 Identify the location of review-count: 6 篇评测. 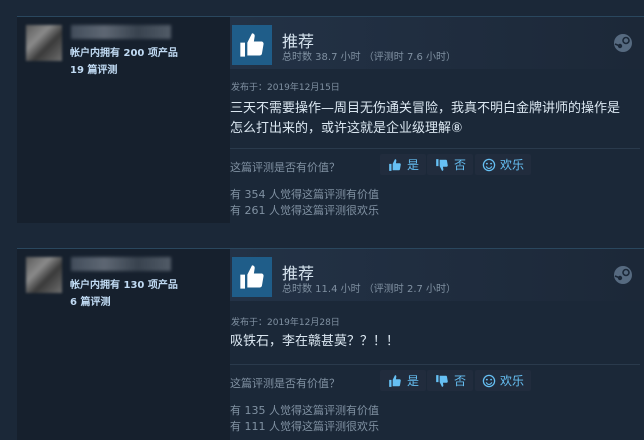
(90, 300).